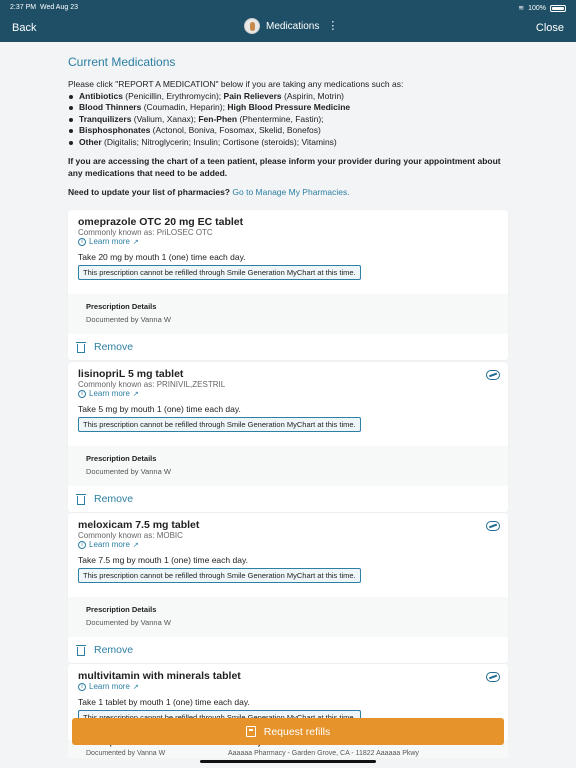  Describe the element at coordinates (290, 192) in the screenshot. I see `manage-pharmacies-link: Go to Manage My Pharmacies.` at that location.